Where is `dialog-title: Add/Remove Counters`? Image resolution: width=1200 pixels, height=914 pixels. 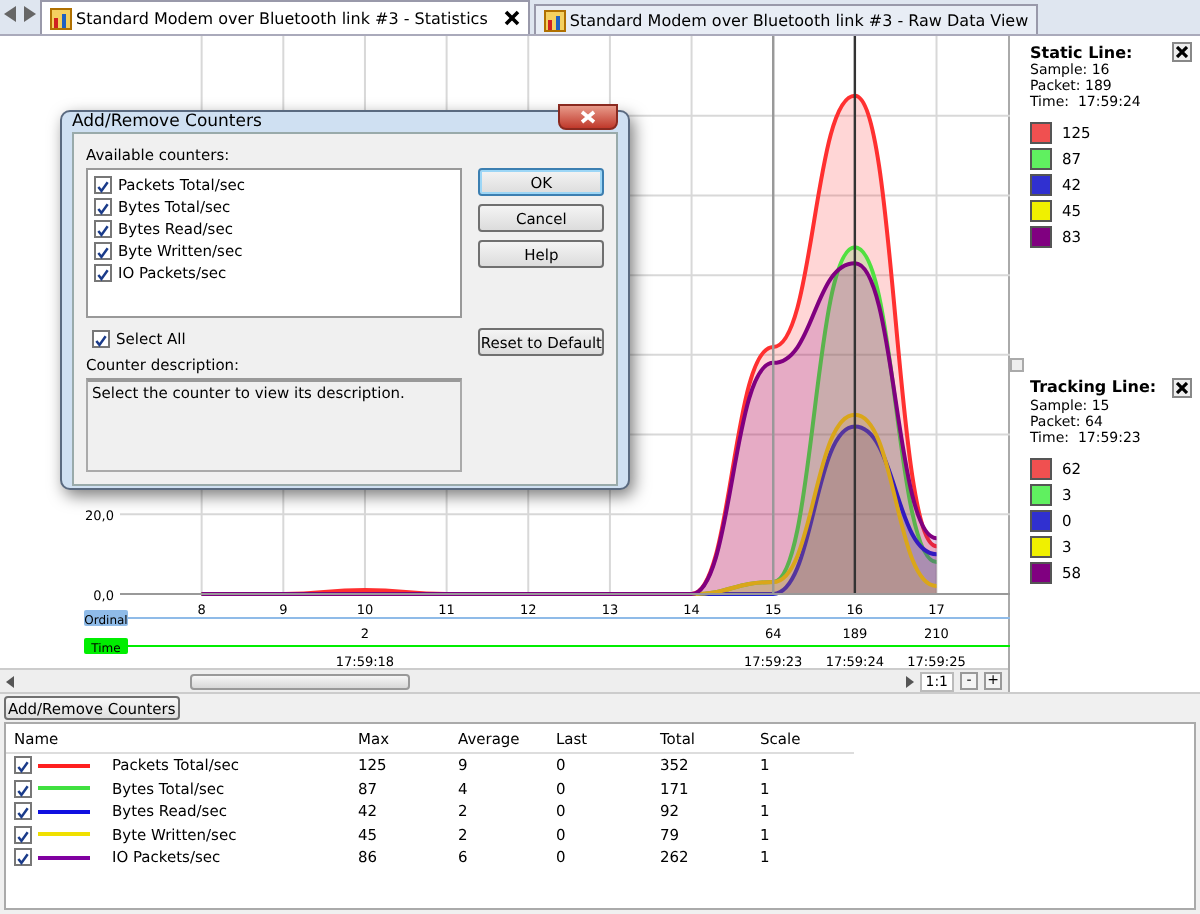 dialog-title: Add/Remove Counters is located at coordinates (167, 122).